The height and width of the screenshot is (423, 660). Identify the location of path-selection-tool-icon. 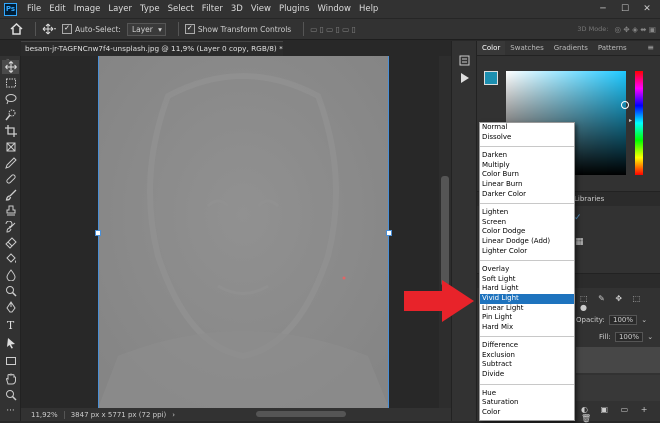
(10, 343).